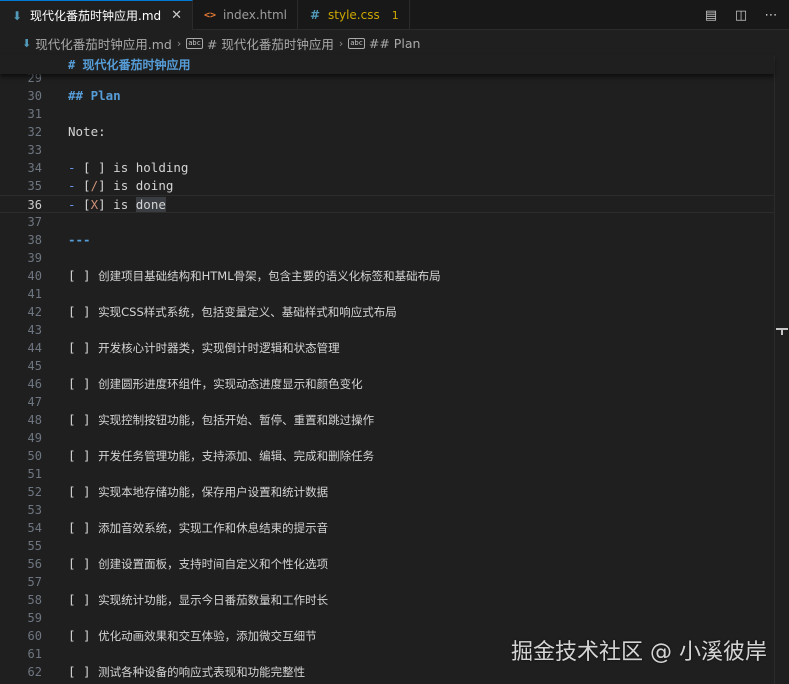  What do you see at coordinates (387, 348) in the screenshot?
I see `editor-line: 44 [ ] 开发核心计时器类，实现倒计时逻辑和状态管理` at bounding box center [387, 348].